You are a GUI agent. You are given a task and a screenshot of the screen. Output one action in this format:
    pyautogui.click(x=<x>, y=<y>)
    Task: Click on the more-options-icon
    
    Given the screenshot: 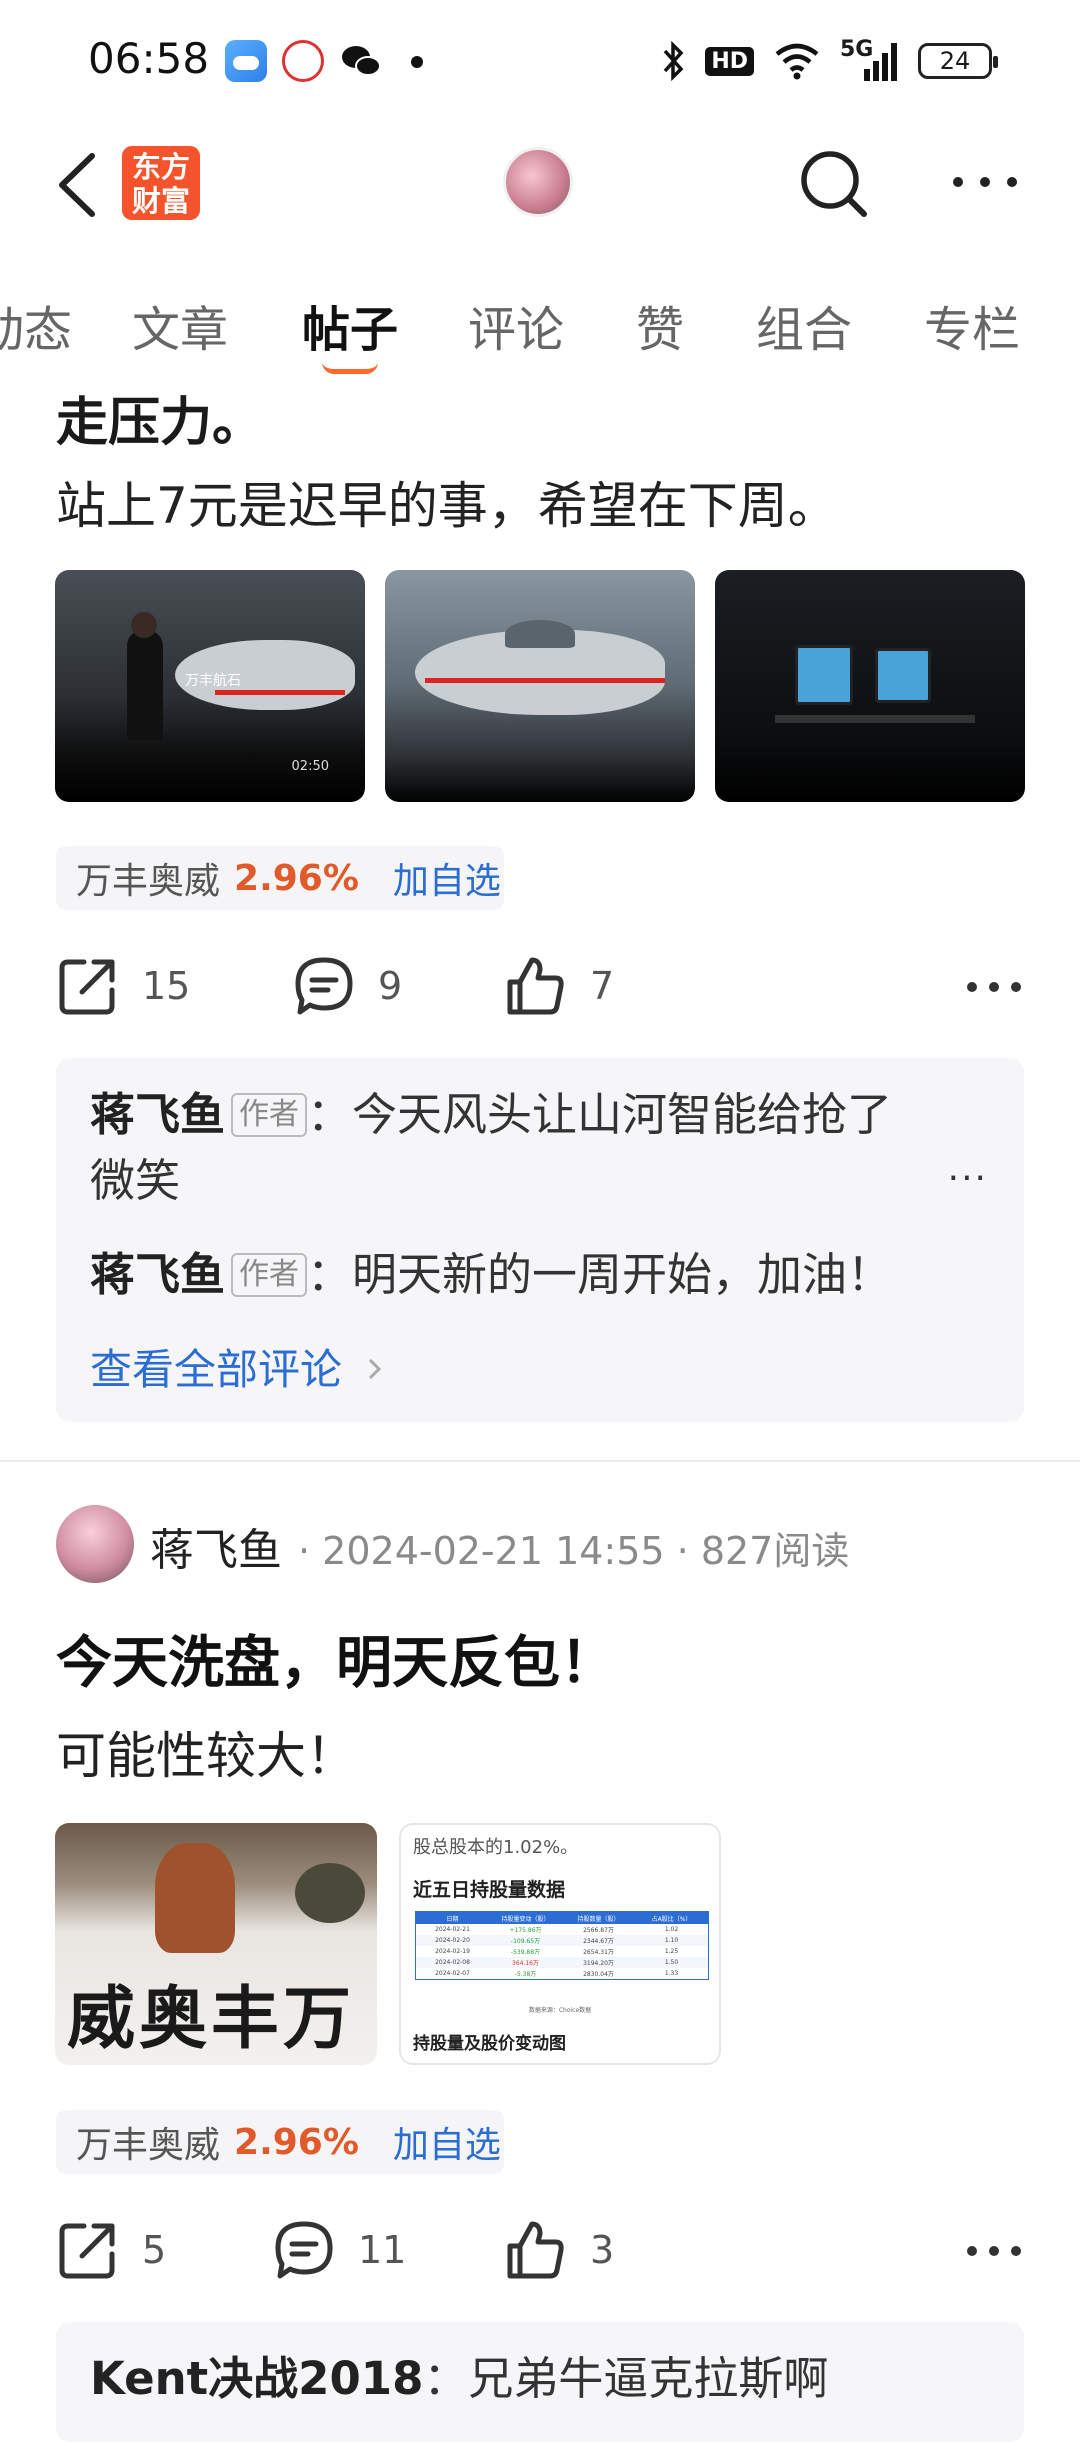 What is the action you would take?
    pyautogui.click(x=985, y=182)
    